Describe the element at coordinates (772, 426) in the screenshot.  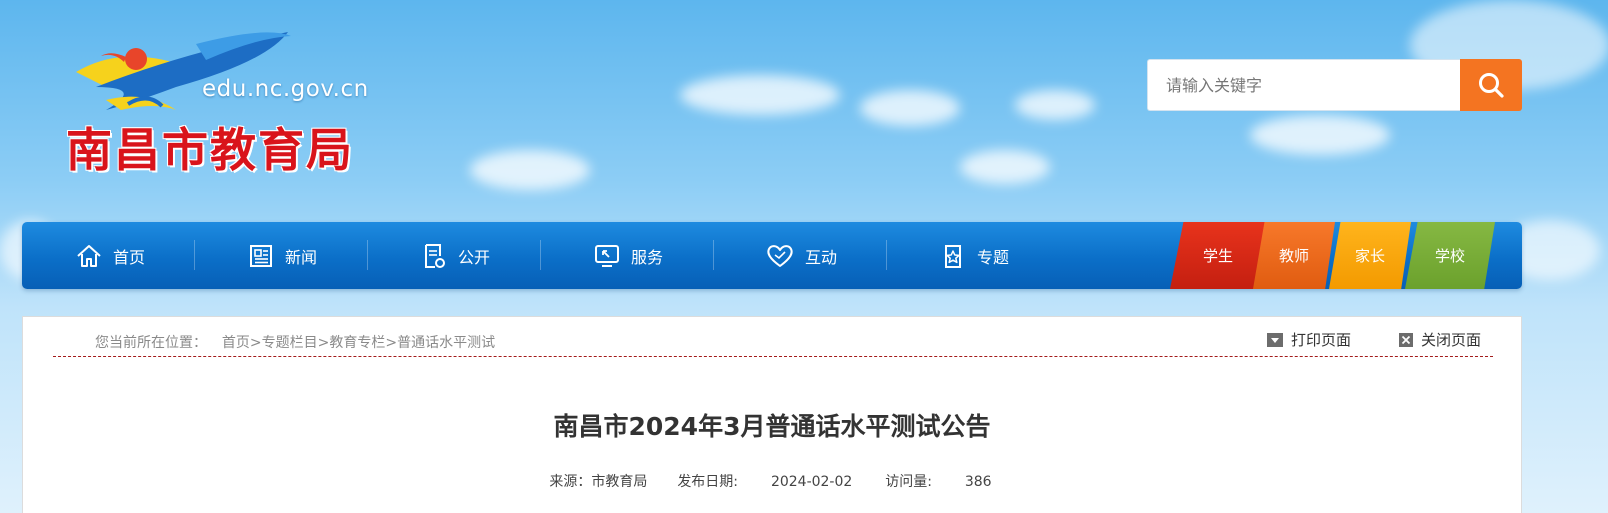
I see `article-title: 南昌市2024年3月普通话水平测试公告` at that location.